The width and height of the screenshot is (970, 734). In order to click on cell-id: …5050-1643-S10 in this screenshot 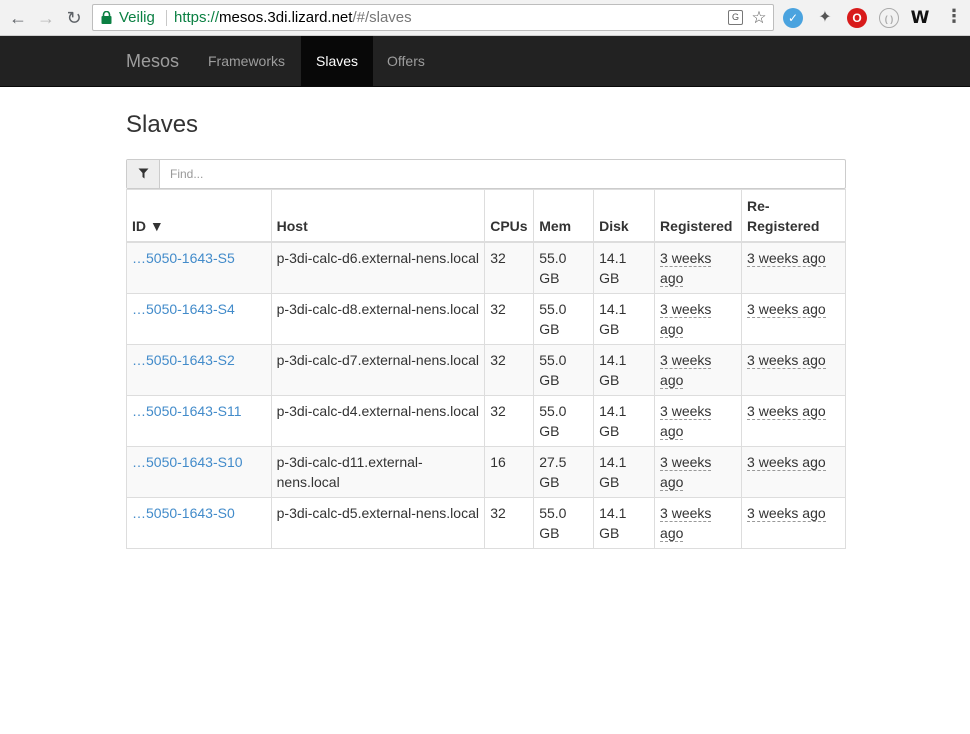, I will do `click(199, 471)`.